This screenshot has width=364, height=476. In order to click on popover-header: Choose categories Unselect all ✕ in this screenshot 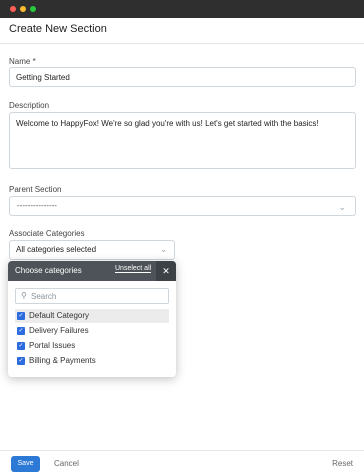, I will do `click(92, 271)`.